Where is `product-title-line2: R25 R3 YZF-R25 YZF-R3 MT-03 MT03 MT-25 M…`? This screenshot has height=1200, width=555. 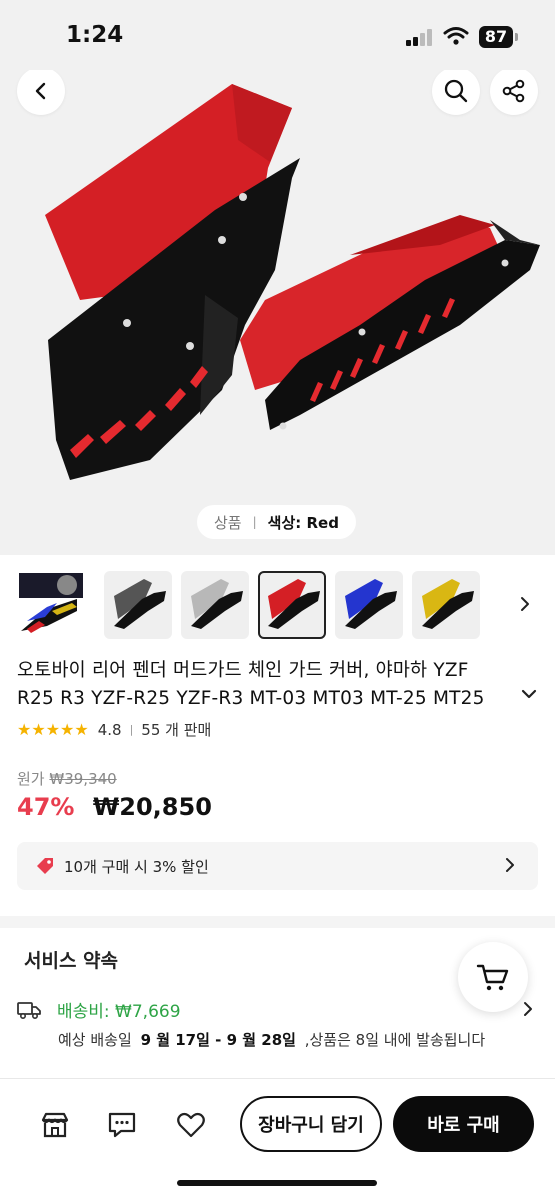
product-title-line2: R25 R3 YZF-R25 YZF-R3 MT-03 MT03 MT-25 M… is located at coordinates (251, 698).